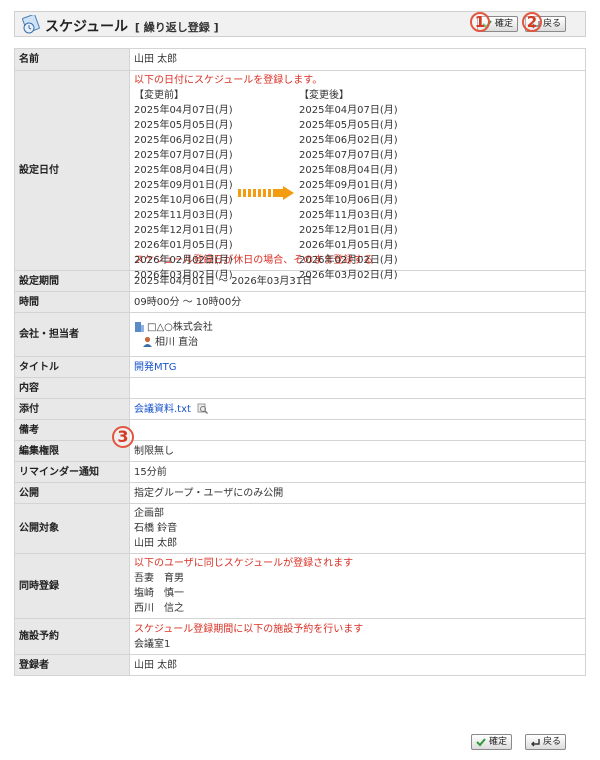 The image size is (600, 760). I want to click on label-public: 公開, so click(72, 493).